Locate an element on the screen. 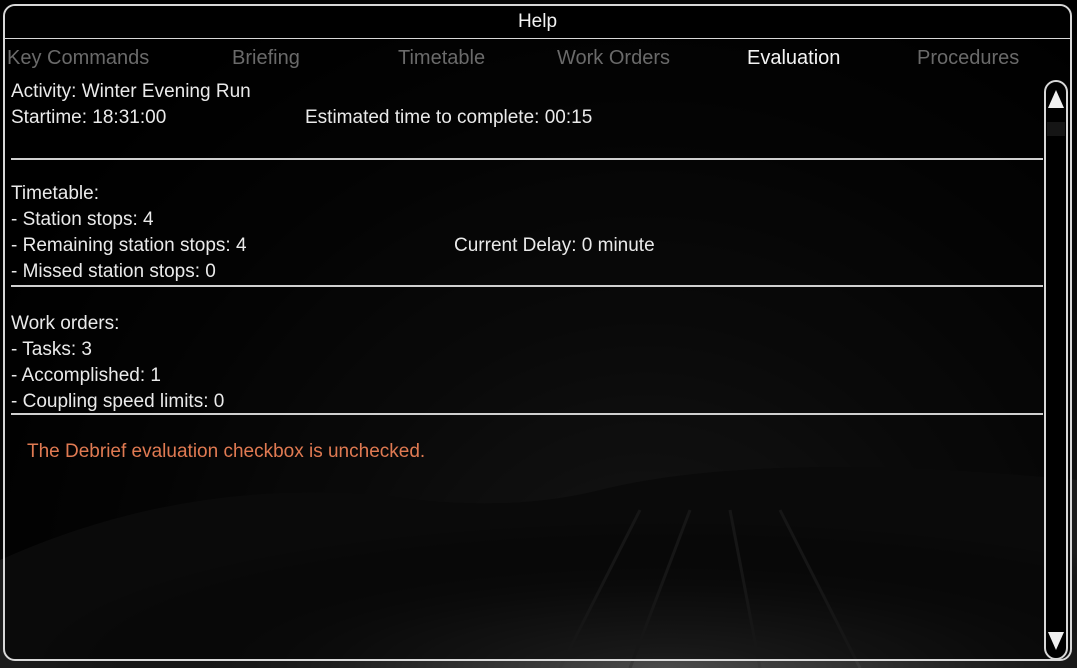  triangle-up-icon is located at coordinates (1056, 99).